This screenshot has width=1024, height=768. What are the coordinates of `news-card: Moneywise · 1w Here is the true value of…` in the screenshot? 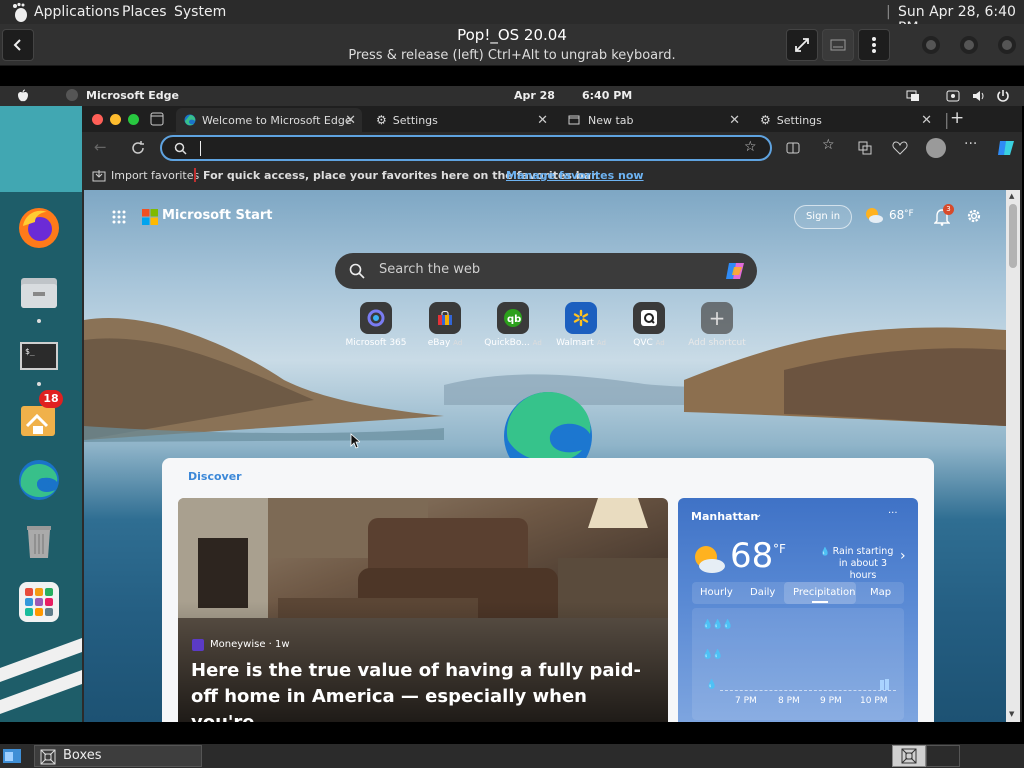 It's located at (423, 610).